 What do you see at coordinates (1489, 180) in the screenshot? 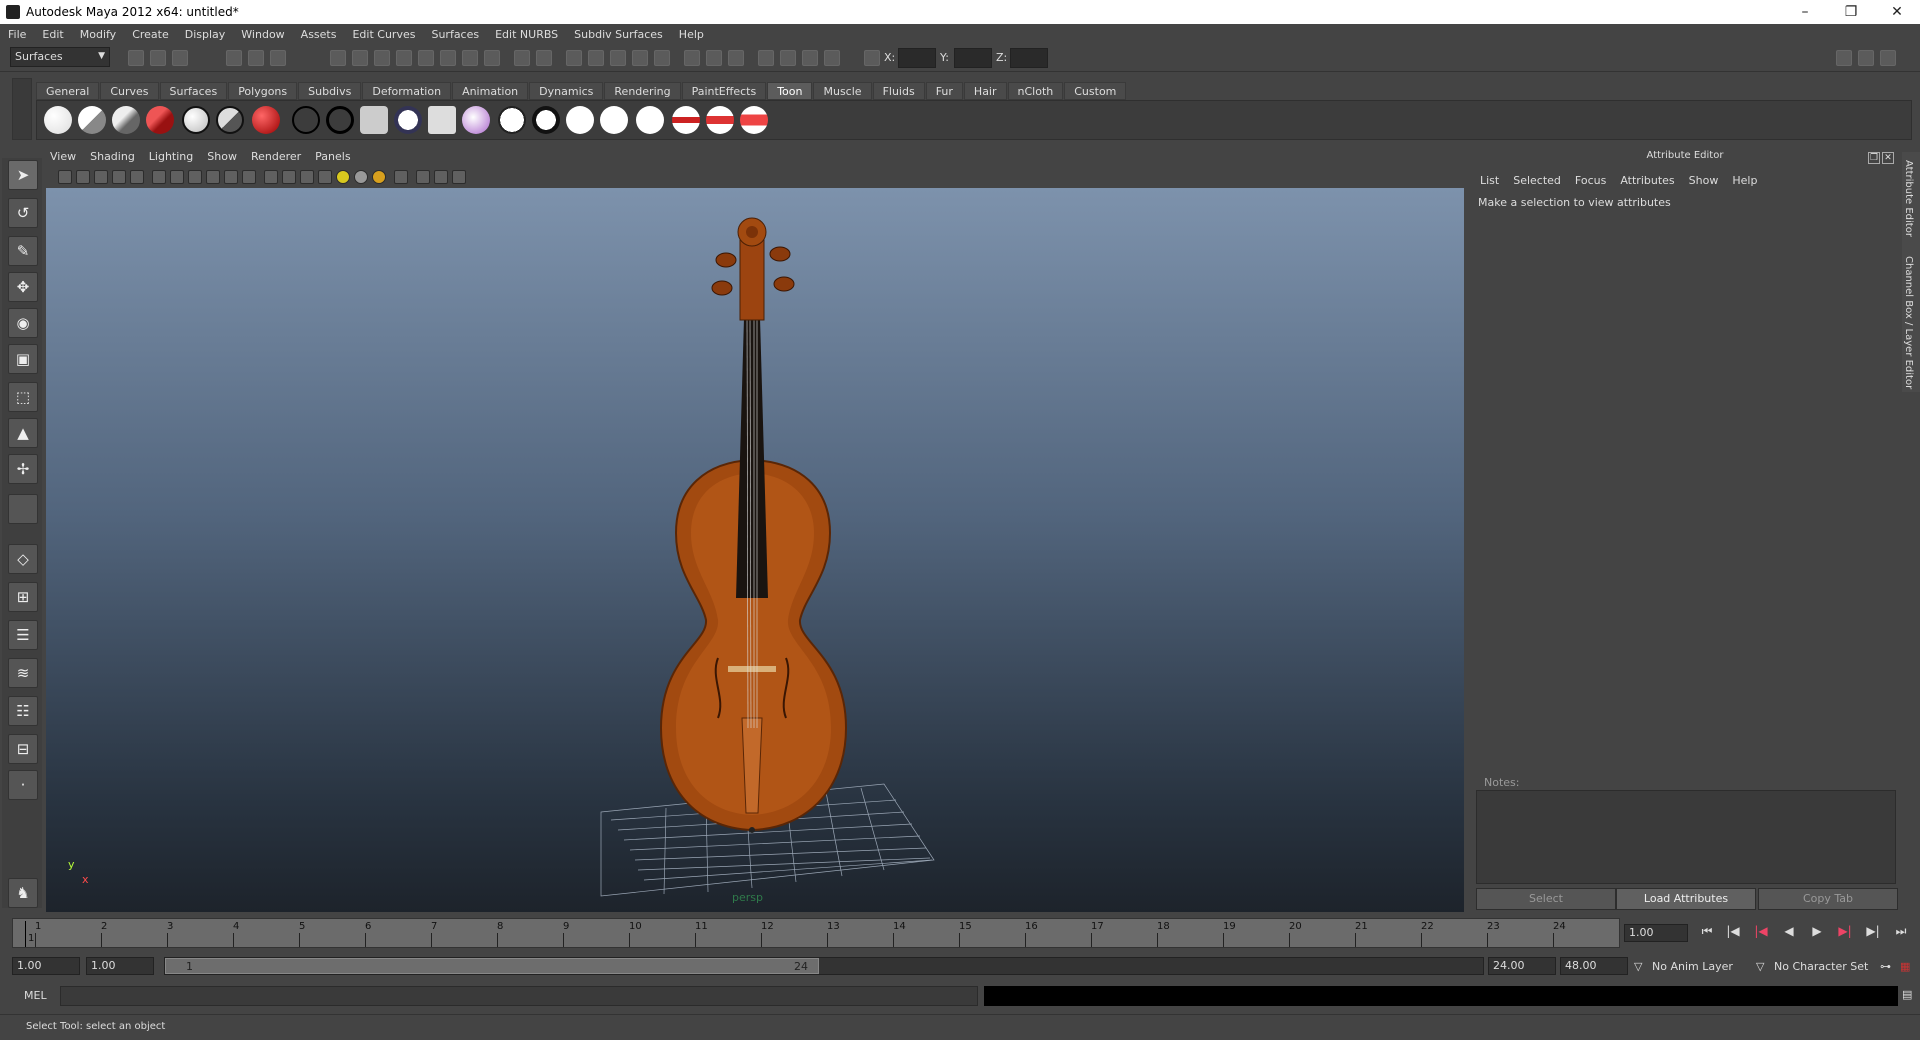
I see `attr-menu-list: List` at bounding box center [1489, 180].